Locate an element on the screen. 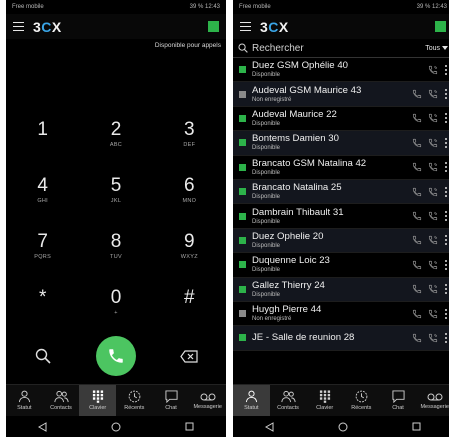 This screenshot has width=449, height=437. backspace-icon is located at coordinates (189, 356).